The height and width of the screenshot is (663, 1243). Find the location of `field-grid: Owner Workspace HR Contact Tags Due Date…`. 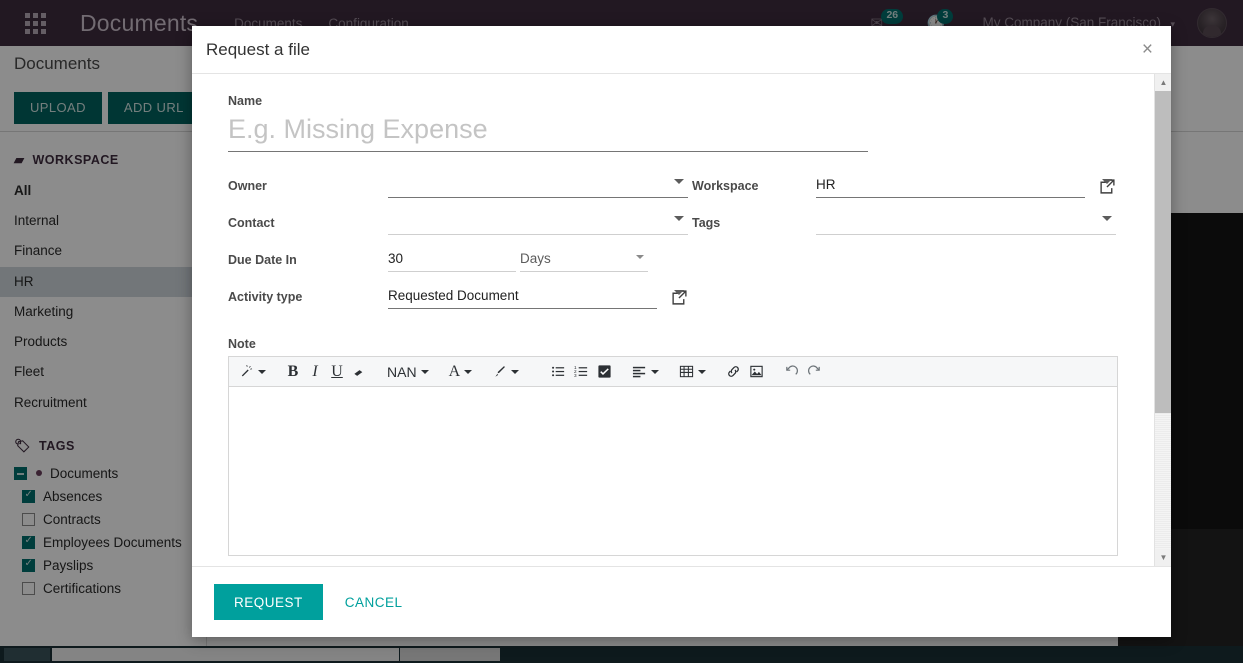

field-grid: Owner Workspace HR Contact Tags Due Date… is located at coordinates (673, 241).